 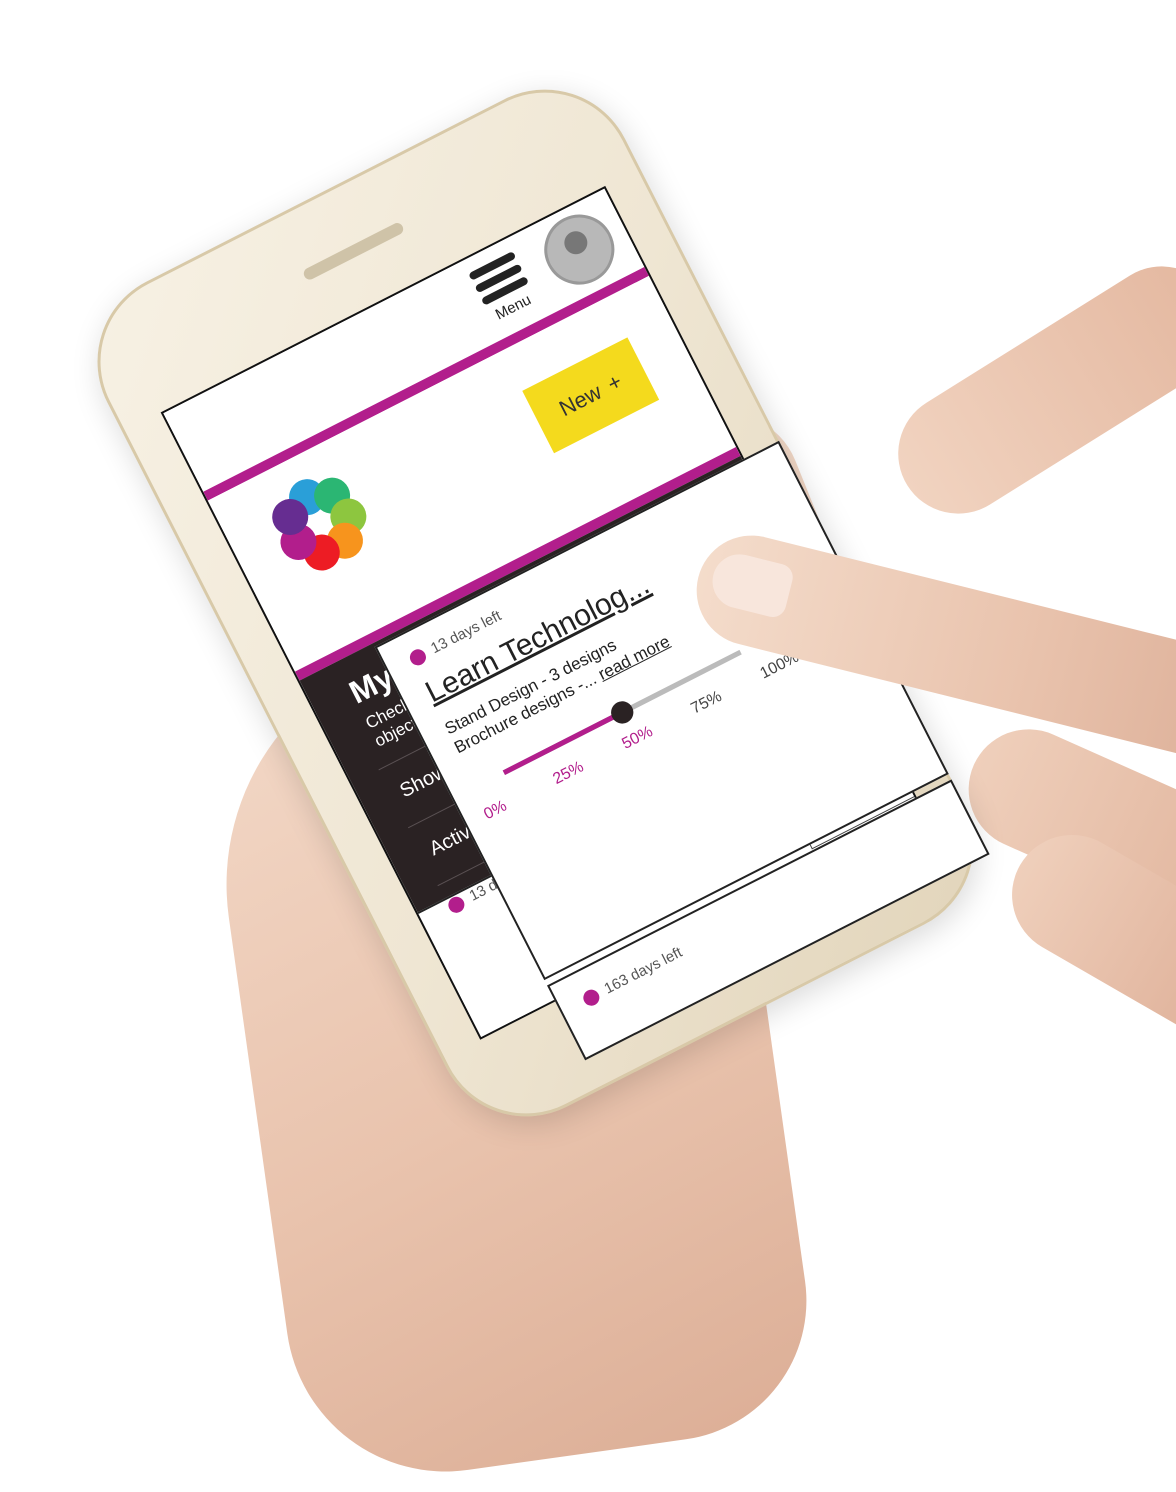 I want to click on speaker-grille, so click(x=353, y=251).